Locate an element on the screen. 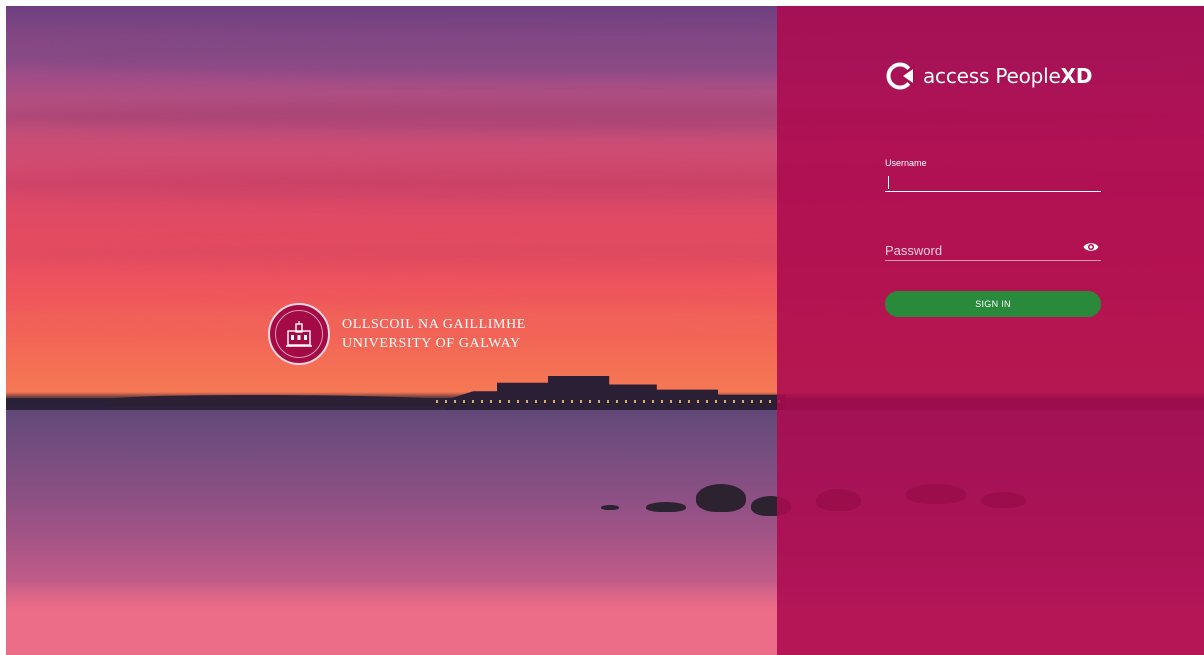 This screenshot has width=1204, height=655. logo-word-people: People is located at coordinates (1028, 76).